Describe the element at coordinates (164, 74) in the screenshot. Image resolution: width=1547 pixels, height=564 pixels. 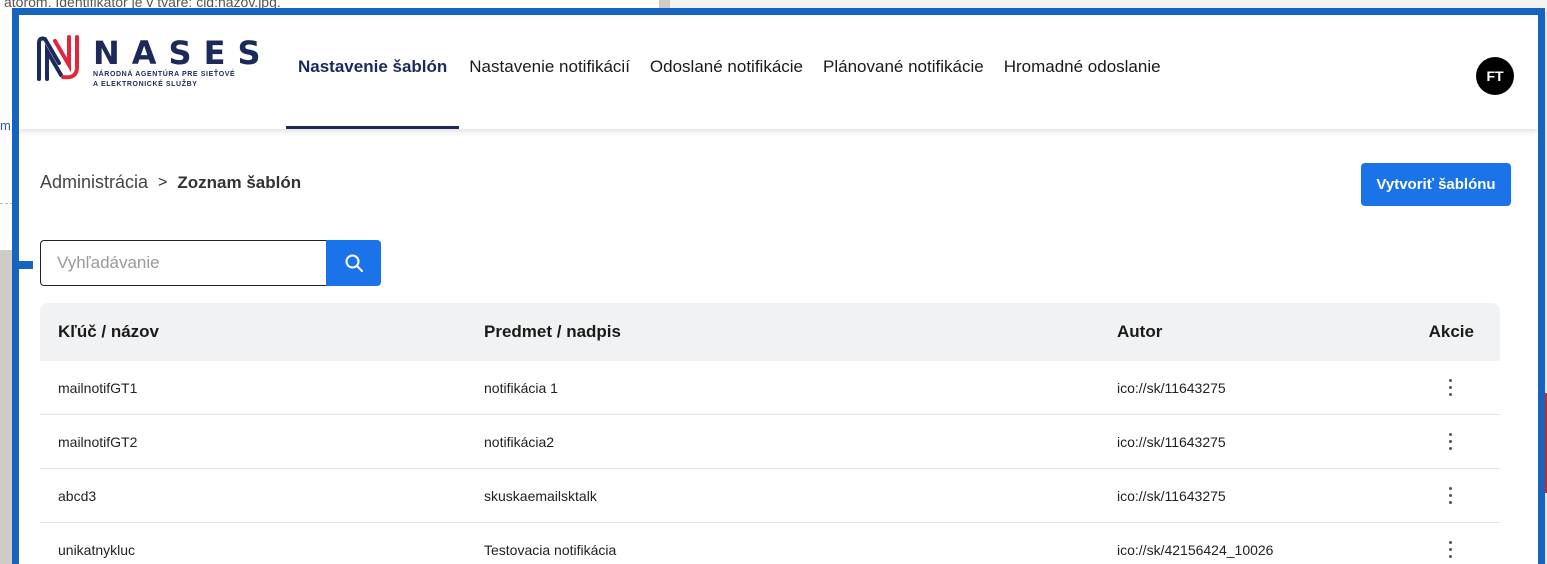
I see `logo-subtitle-1: NÁRODNÁ AGENTÚRA PRE SIEŤOVÉ` at that location.